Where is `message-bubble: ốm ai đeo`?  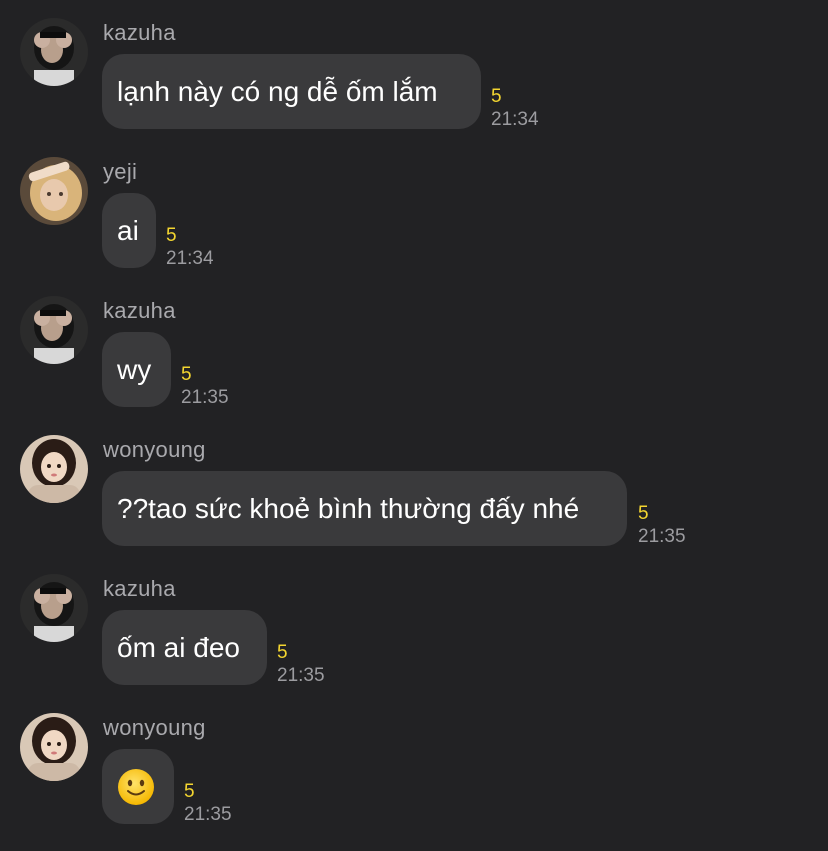 message-bubble: ốm ai đeo is located at coordinates (184, 647).